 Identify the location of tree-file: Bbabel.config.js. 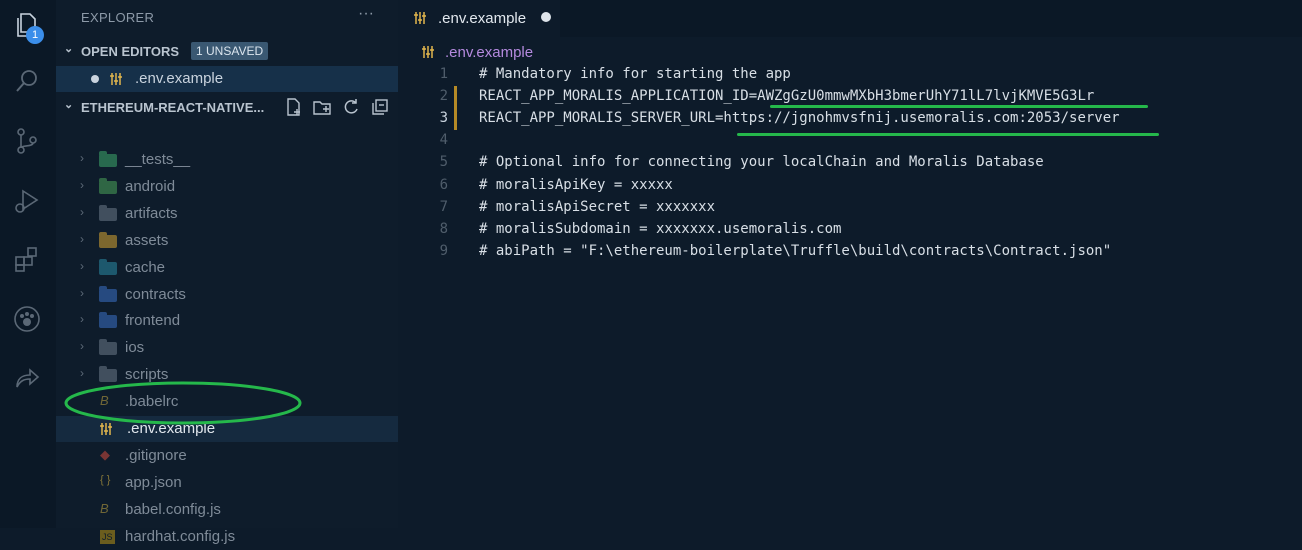
(227, 510).